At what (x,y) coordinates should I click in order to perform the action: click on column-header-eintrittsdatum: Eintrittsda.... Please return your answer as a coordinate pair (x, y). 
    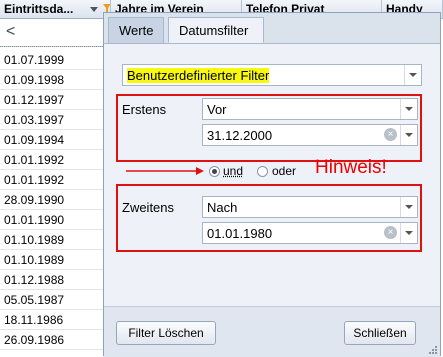
    Looking at the image, I should click on (55, 9).